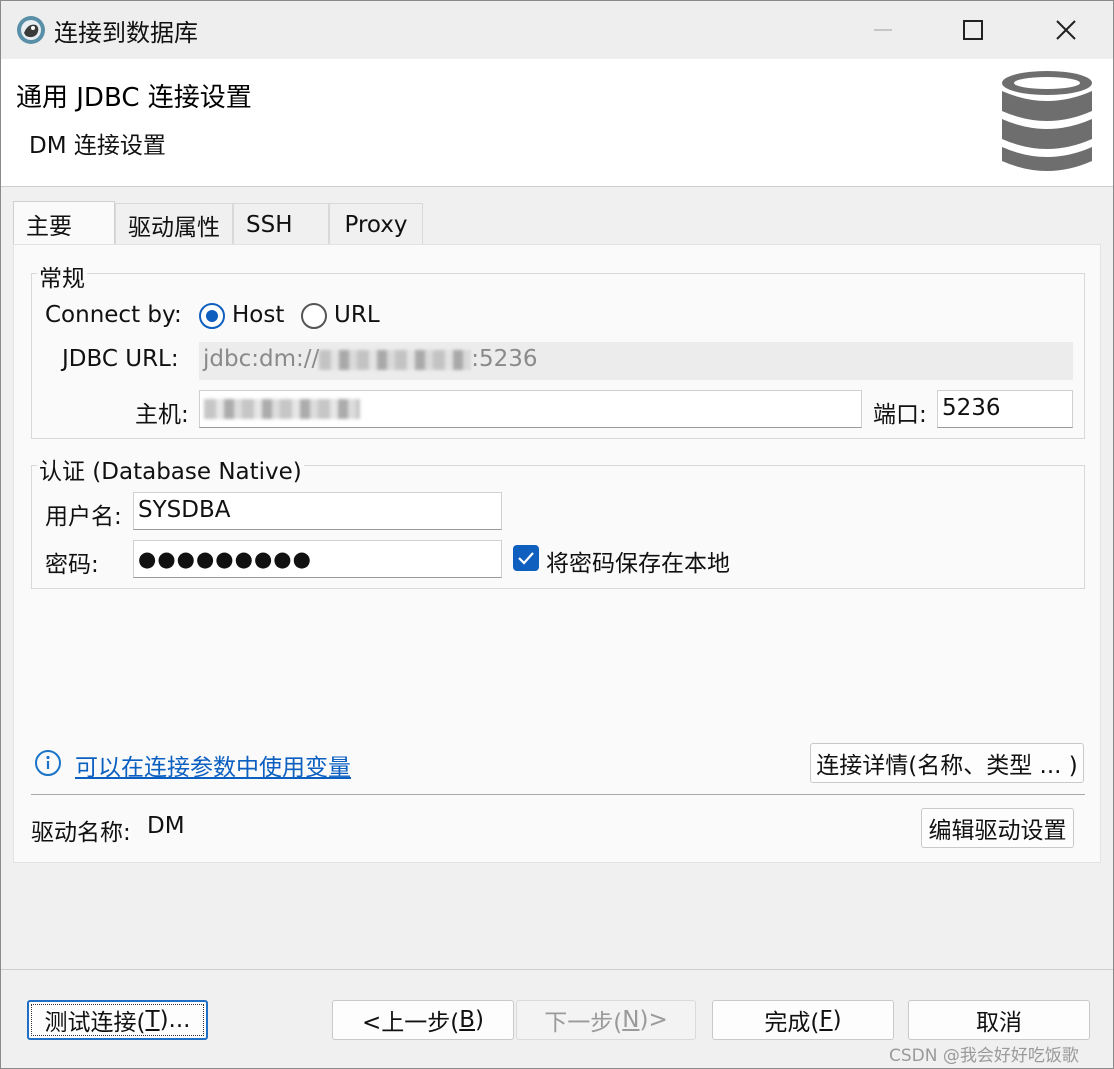 This screenshot has height=1069, width=1114. I want to click on maximize-button, so click(973, 30).